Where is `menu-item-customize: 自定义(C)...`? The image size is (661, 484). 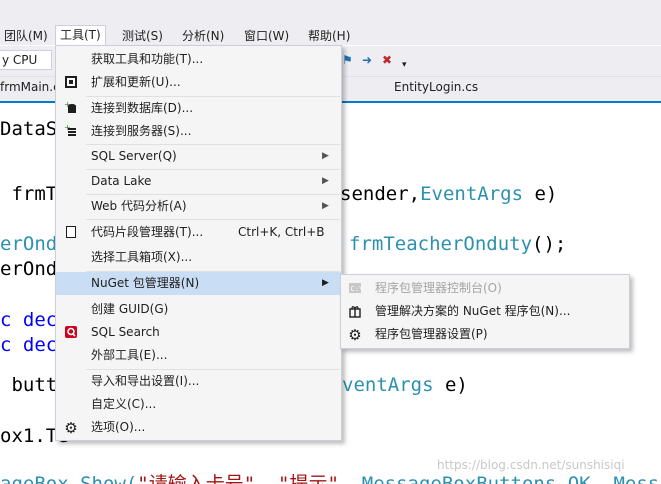 menu-item-customize: 自定义(C)... is located at coordinates (198, 404).